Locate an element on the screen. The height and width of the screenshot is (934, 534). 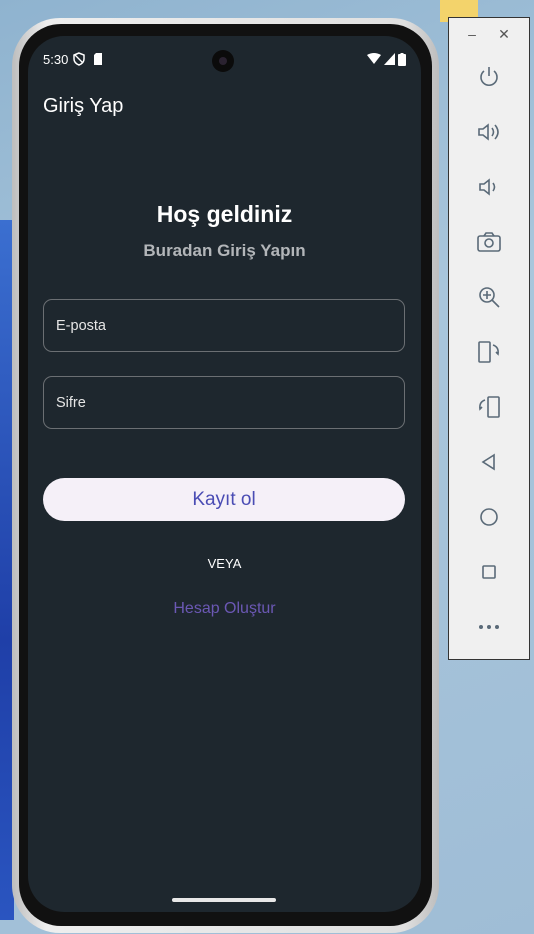
wifi-icon is located at coordinates (374, 58).